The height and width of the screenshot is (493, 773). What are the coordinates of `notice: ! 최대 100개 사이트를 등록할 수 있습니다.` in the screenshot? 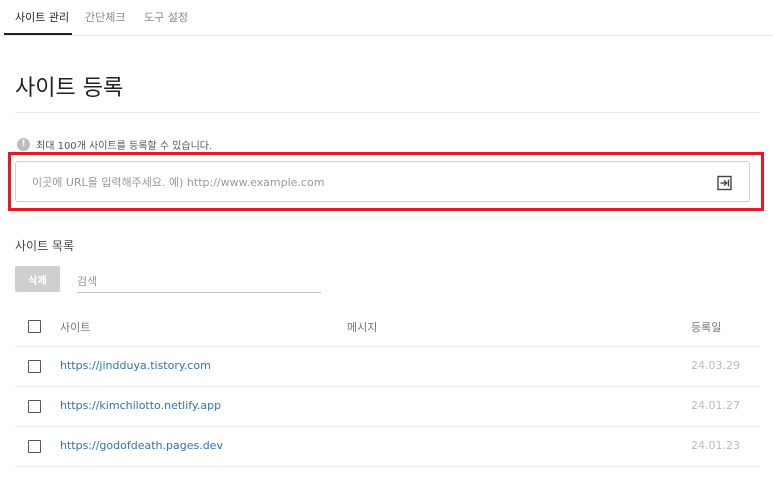 It's located at (114, 144).